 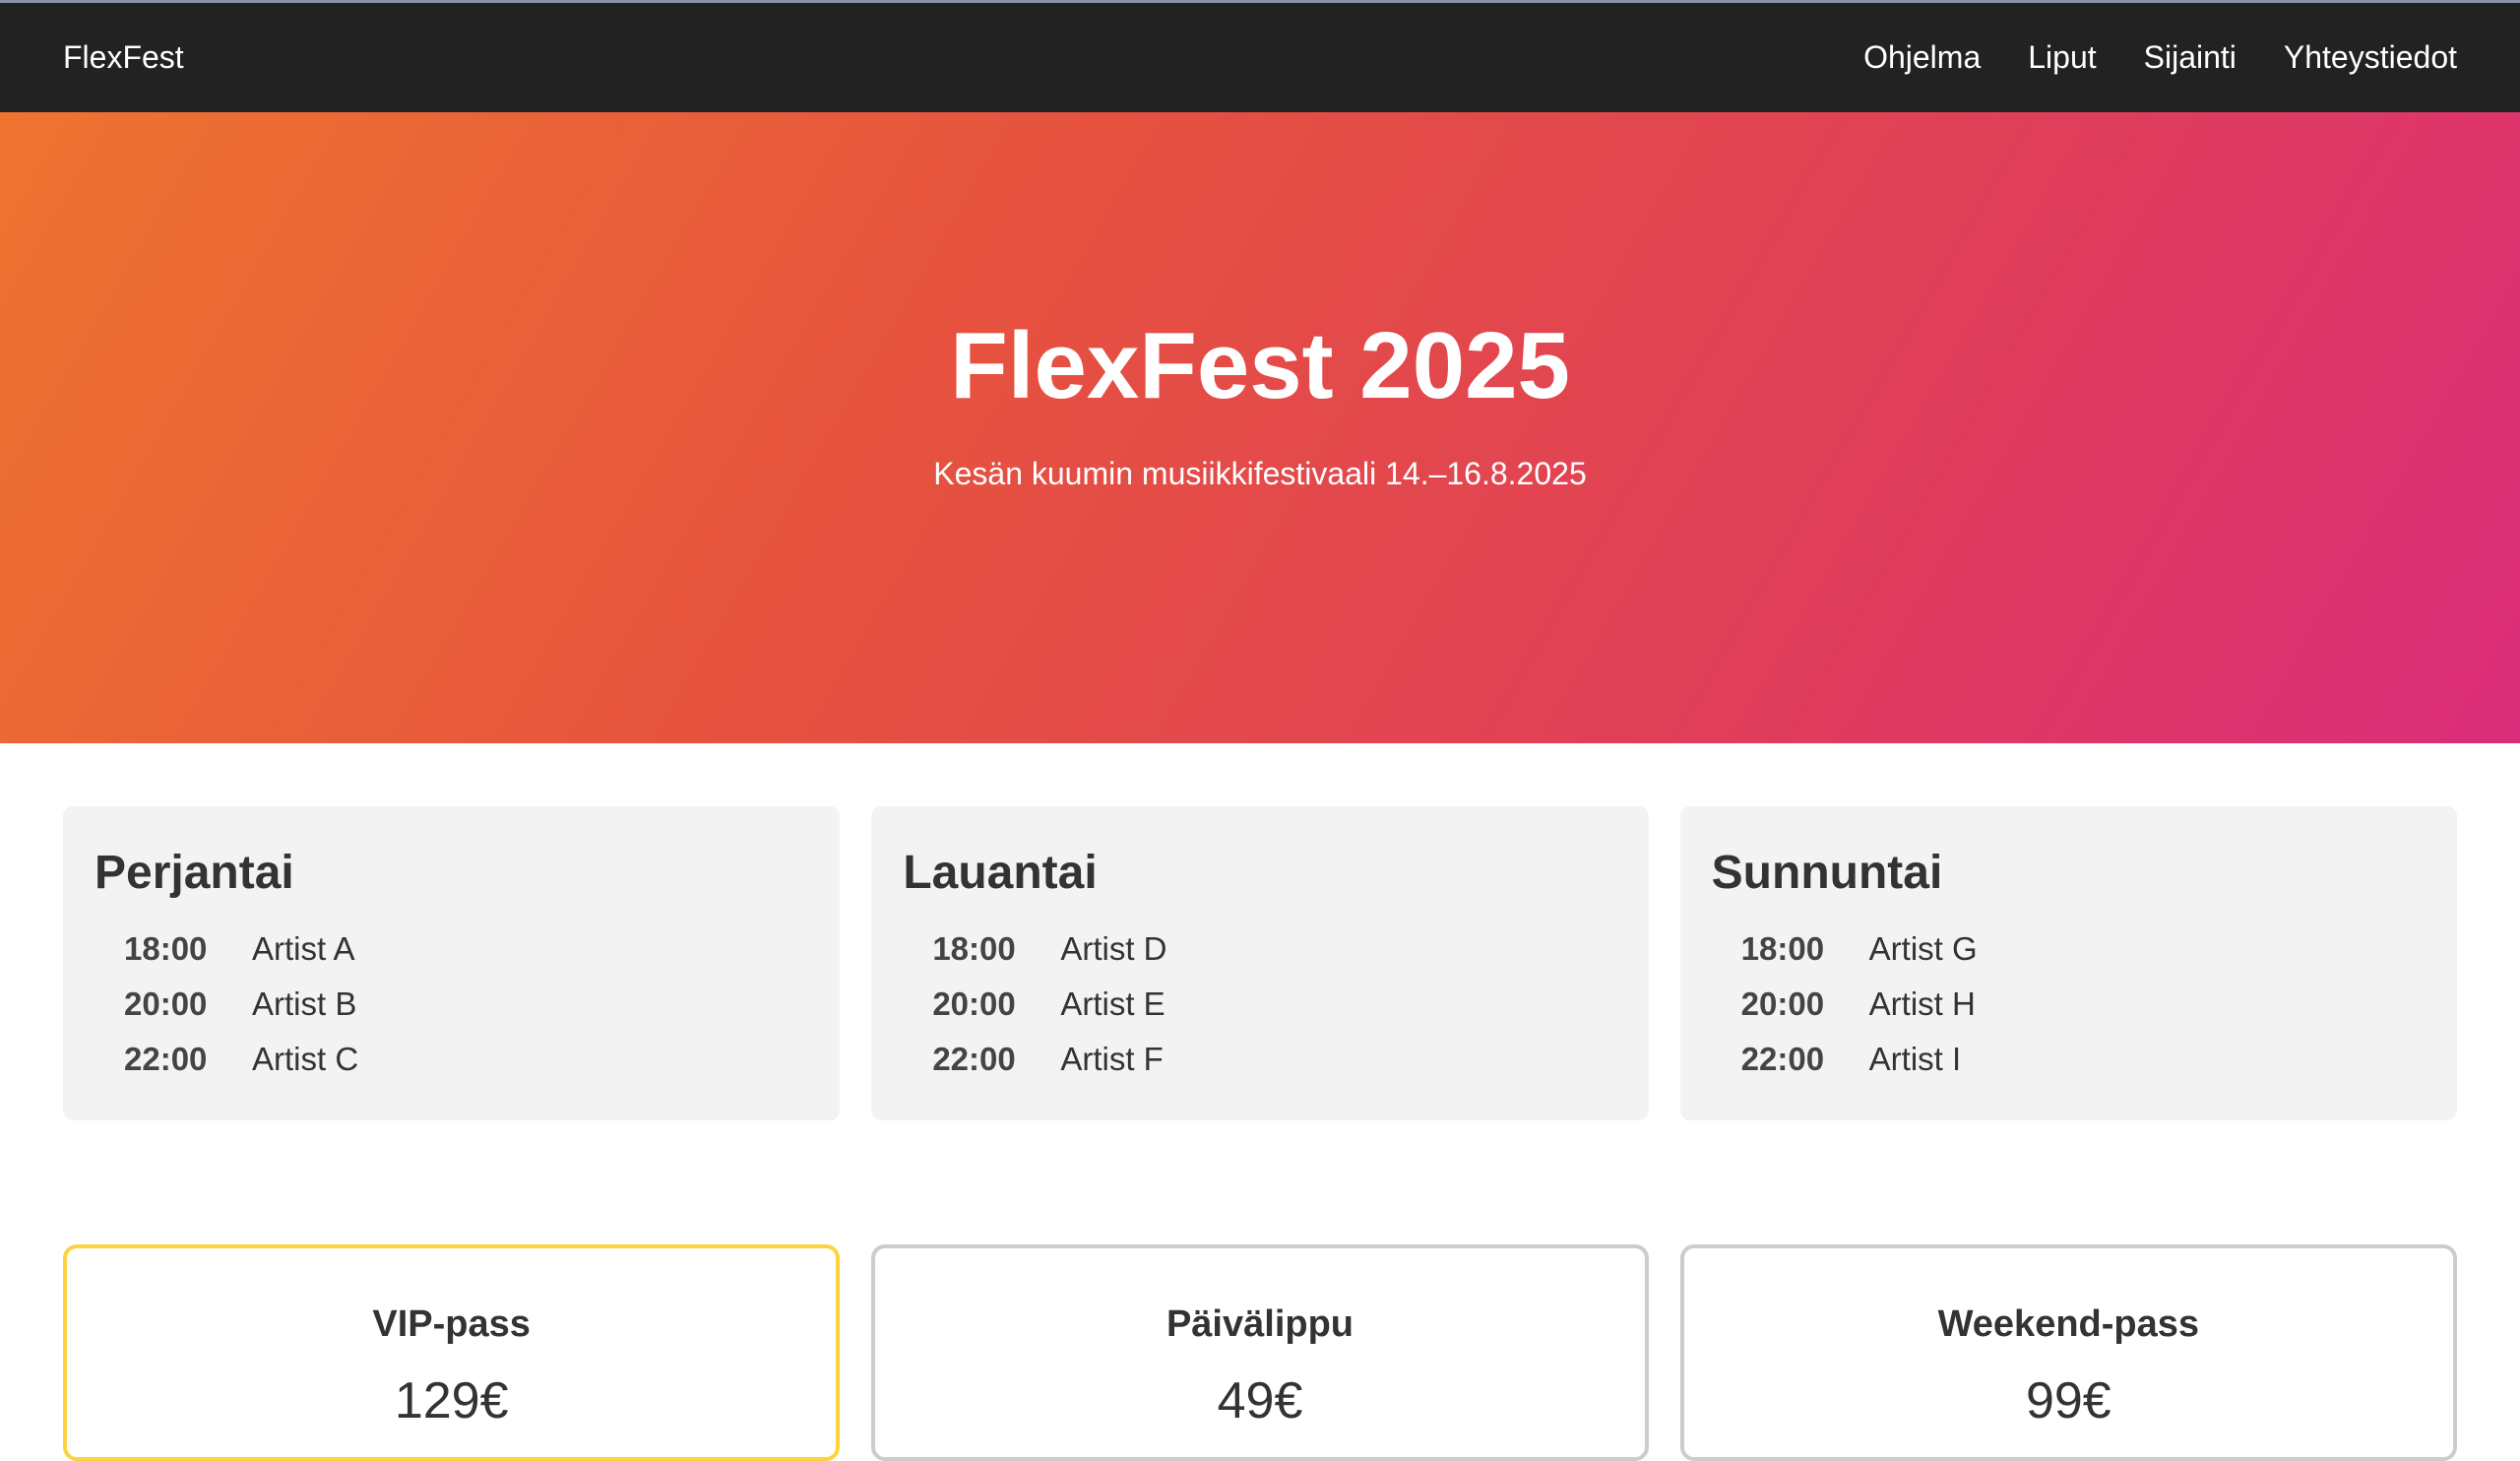 I want to click on slot-artist: Artist F, so click(x=1112, y=1059).